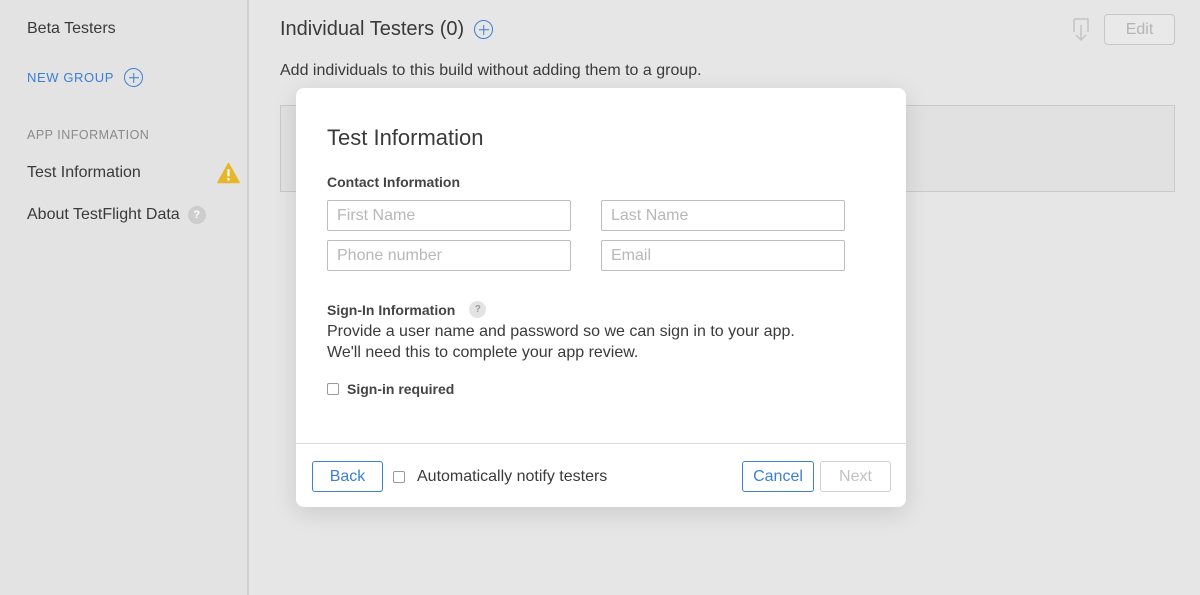 The width and height of the screenshot is (1200, 595). I want to click on email-field, so click(723, 255).